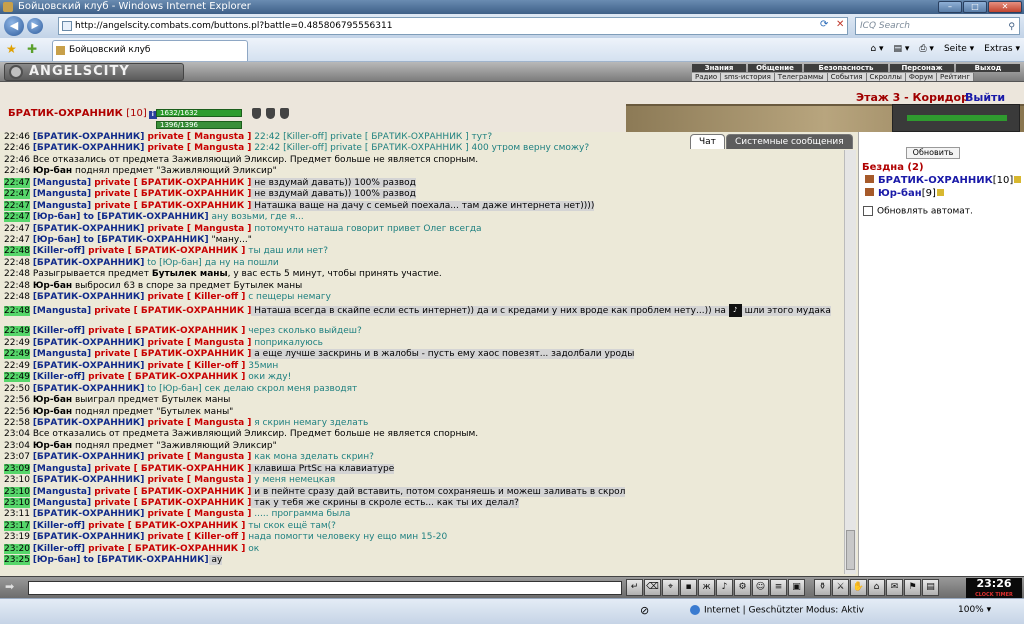 This screenshot has width=1024, height=624. What do you see at coordinates (150, 50) in the screenshot?
I see `browser-tab: Бойцовский клуб` at bounding box center [150, 50].